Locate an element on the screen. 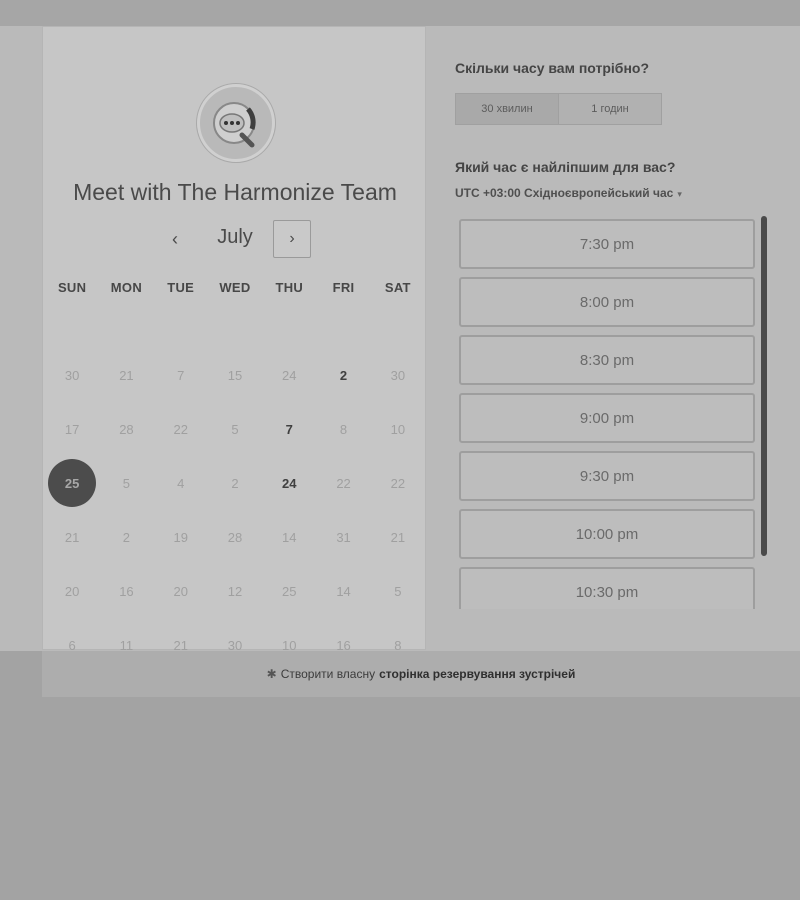  calendar-day: 16 is located at coordinates (126, 591).